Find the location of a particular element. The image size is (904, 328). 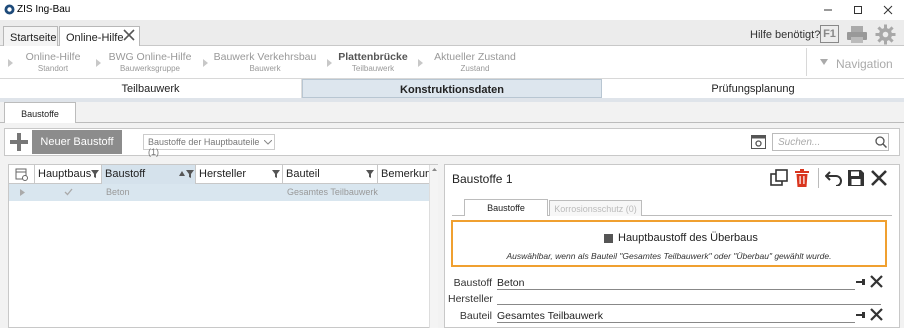

main-material-checkbox is located at coordinates (608, 238).